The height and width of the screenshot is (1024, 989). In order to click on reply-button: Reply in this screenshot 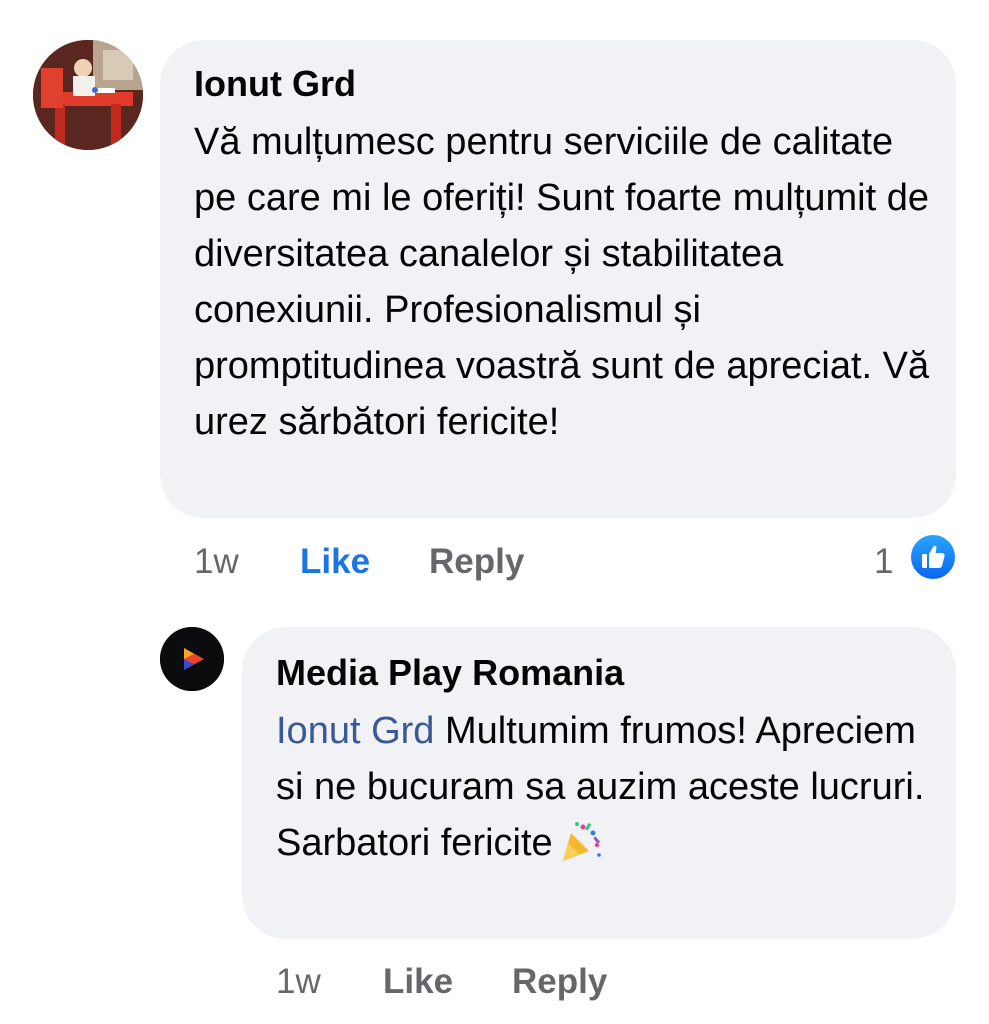, I will do `click(476, 562)`.